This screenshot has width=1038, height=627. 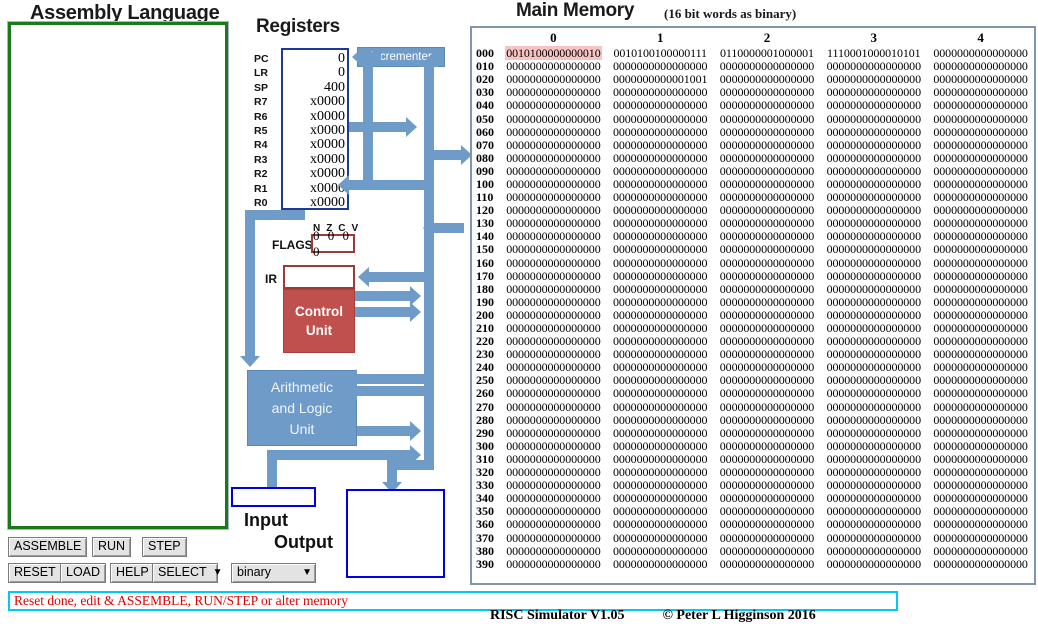 I want to click on input-field, so click(x=273, y=497).